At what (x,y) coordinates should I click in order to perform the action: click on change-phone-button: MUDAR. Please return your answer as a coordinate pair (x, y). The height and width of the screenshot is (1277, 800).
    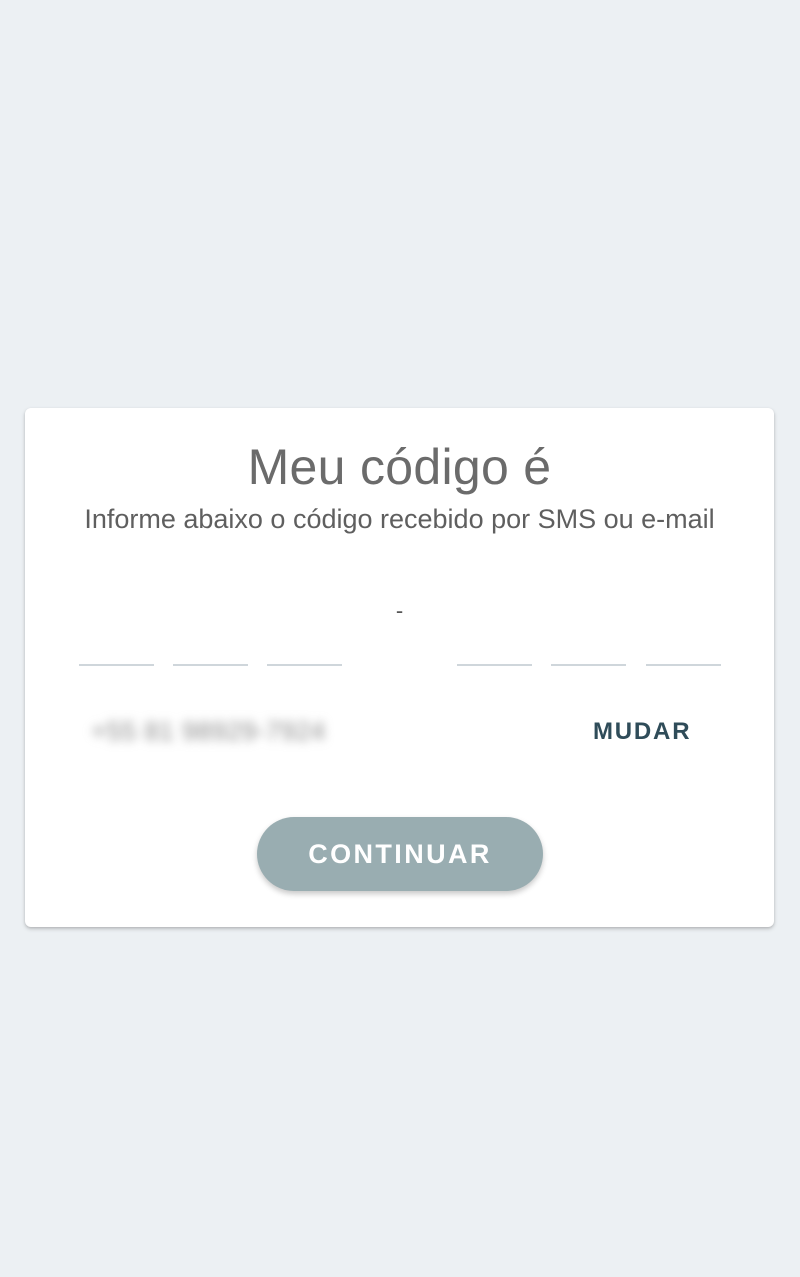
    Looking at the image, I should click on (642, 732).